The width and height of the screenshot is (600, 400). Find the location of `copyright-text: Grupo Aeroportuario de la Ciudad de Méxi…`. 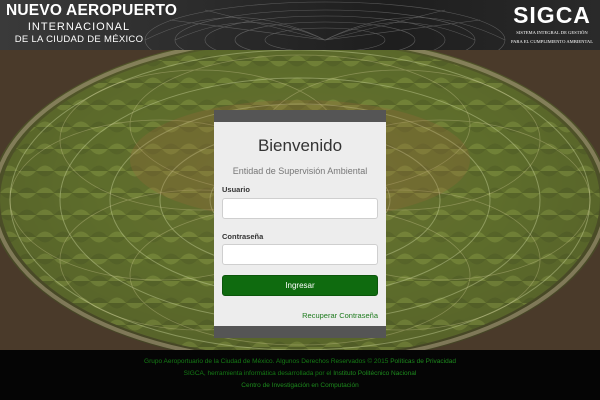

copyright-text: Grupo Aeroportuario de la Ciudad de Méxi… is located at coordinates (266, 361).